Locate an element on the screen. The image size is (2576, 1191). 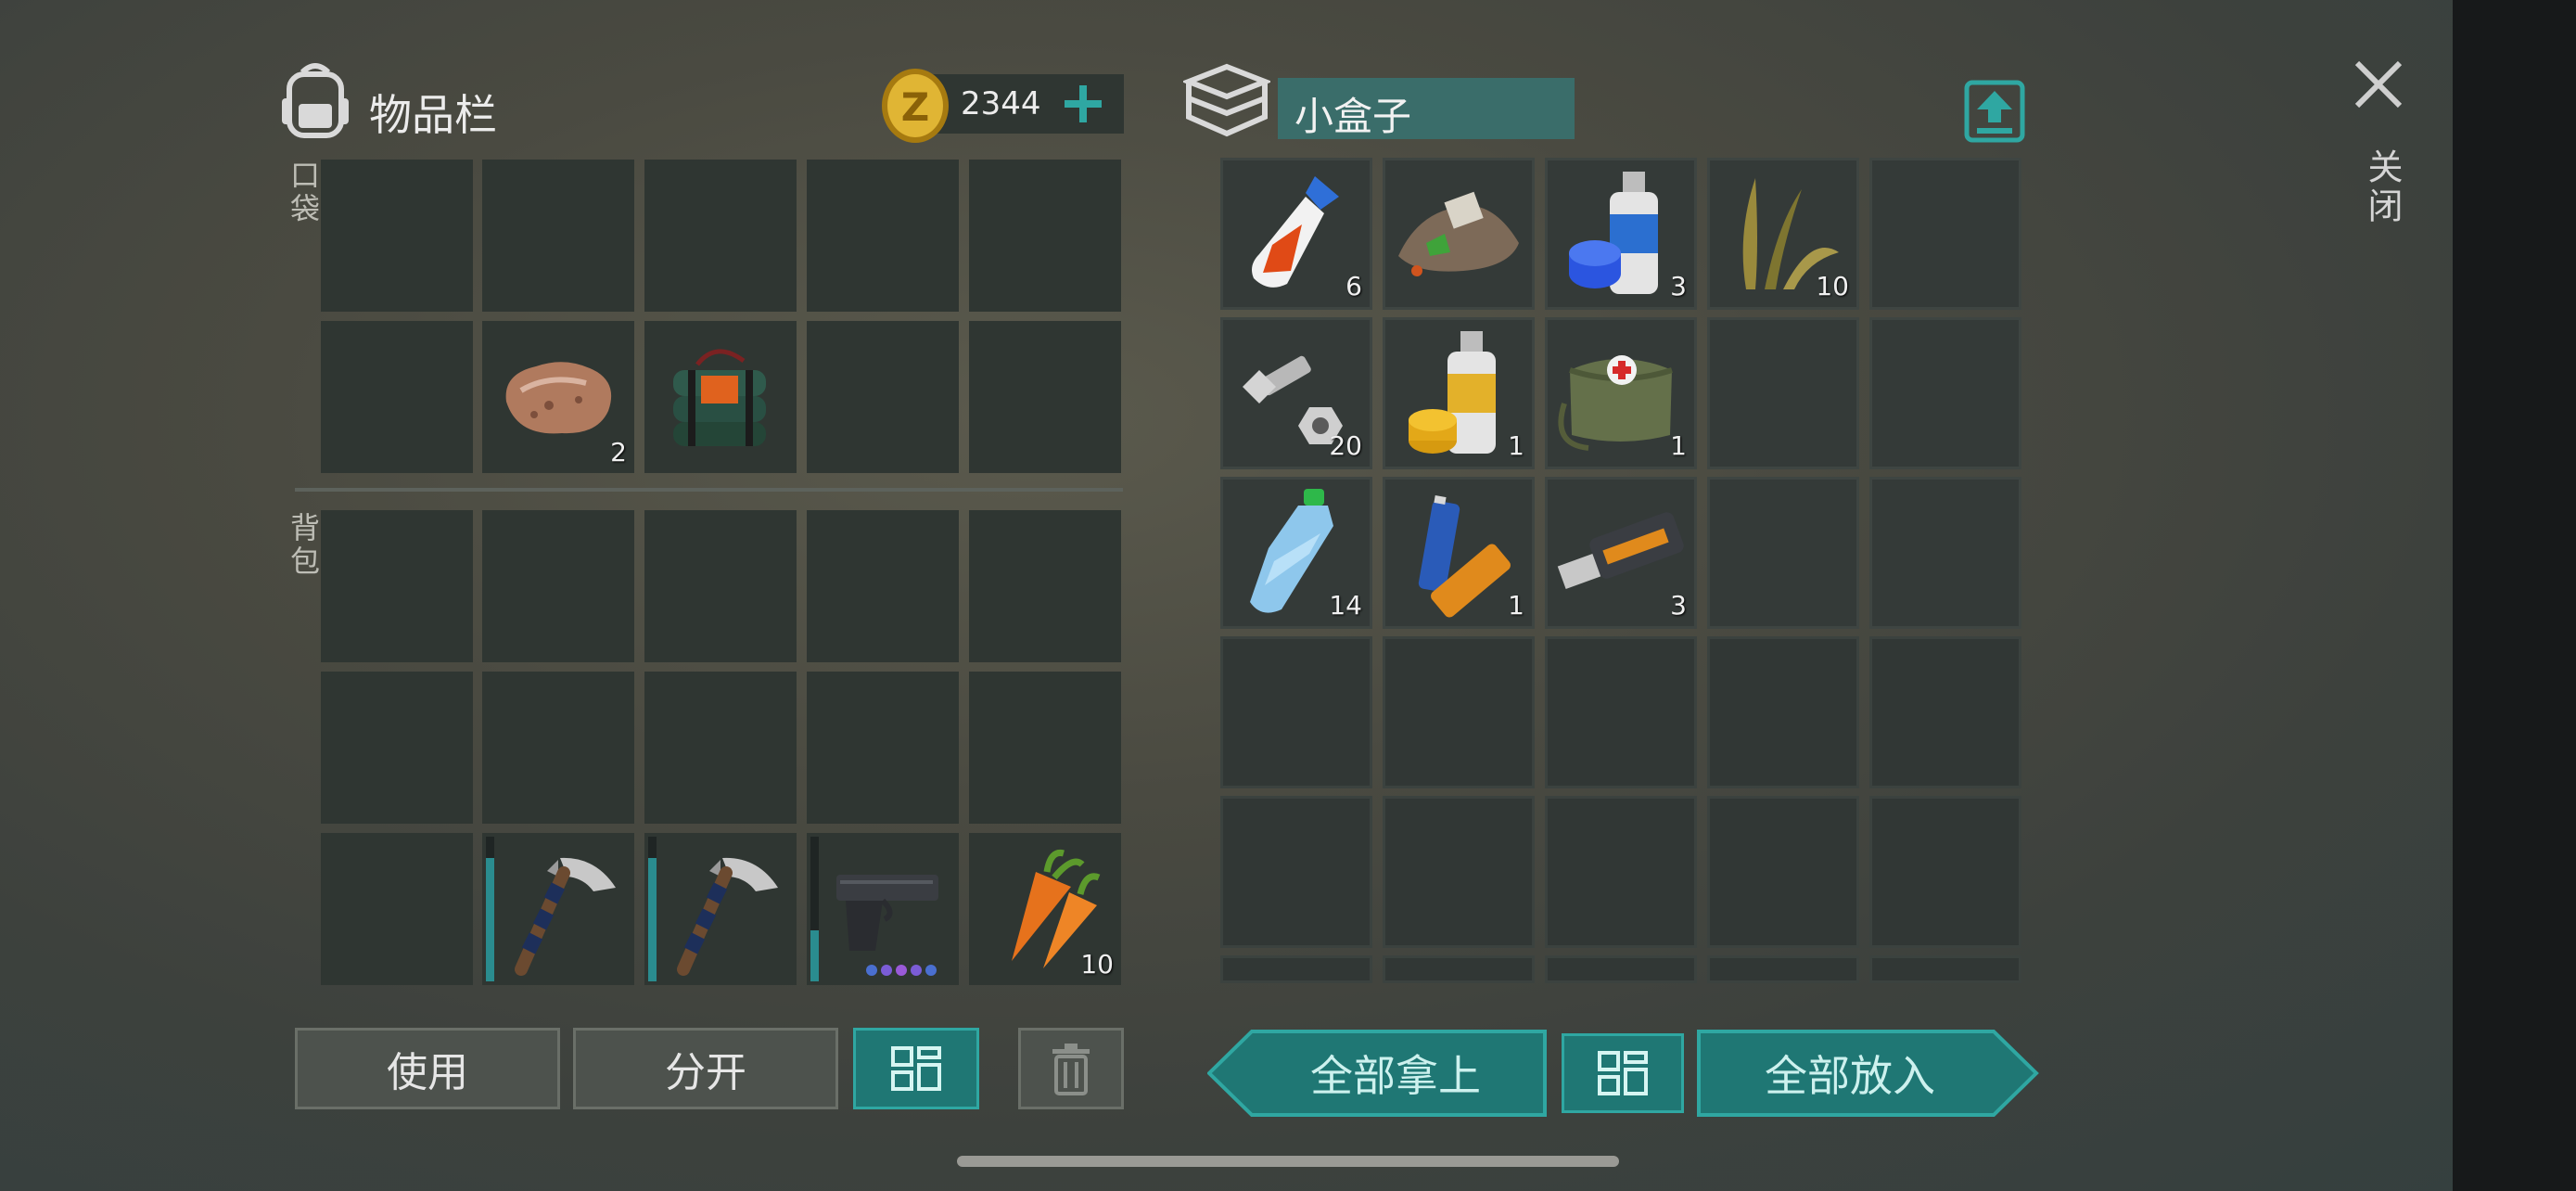
add-coins-button is located at coordinates (1083, 104).